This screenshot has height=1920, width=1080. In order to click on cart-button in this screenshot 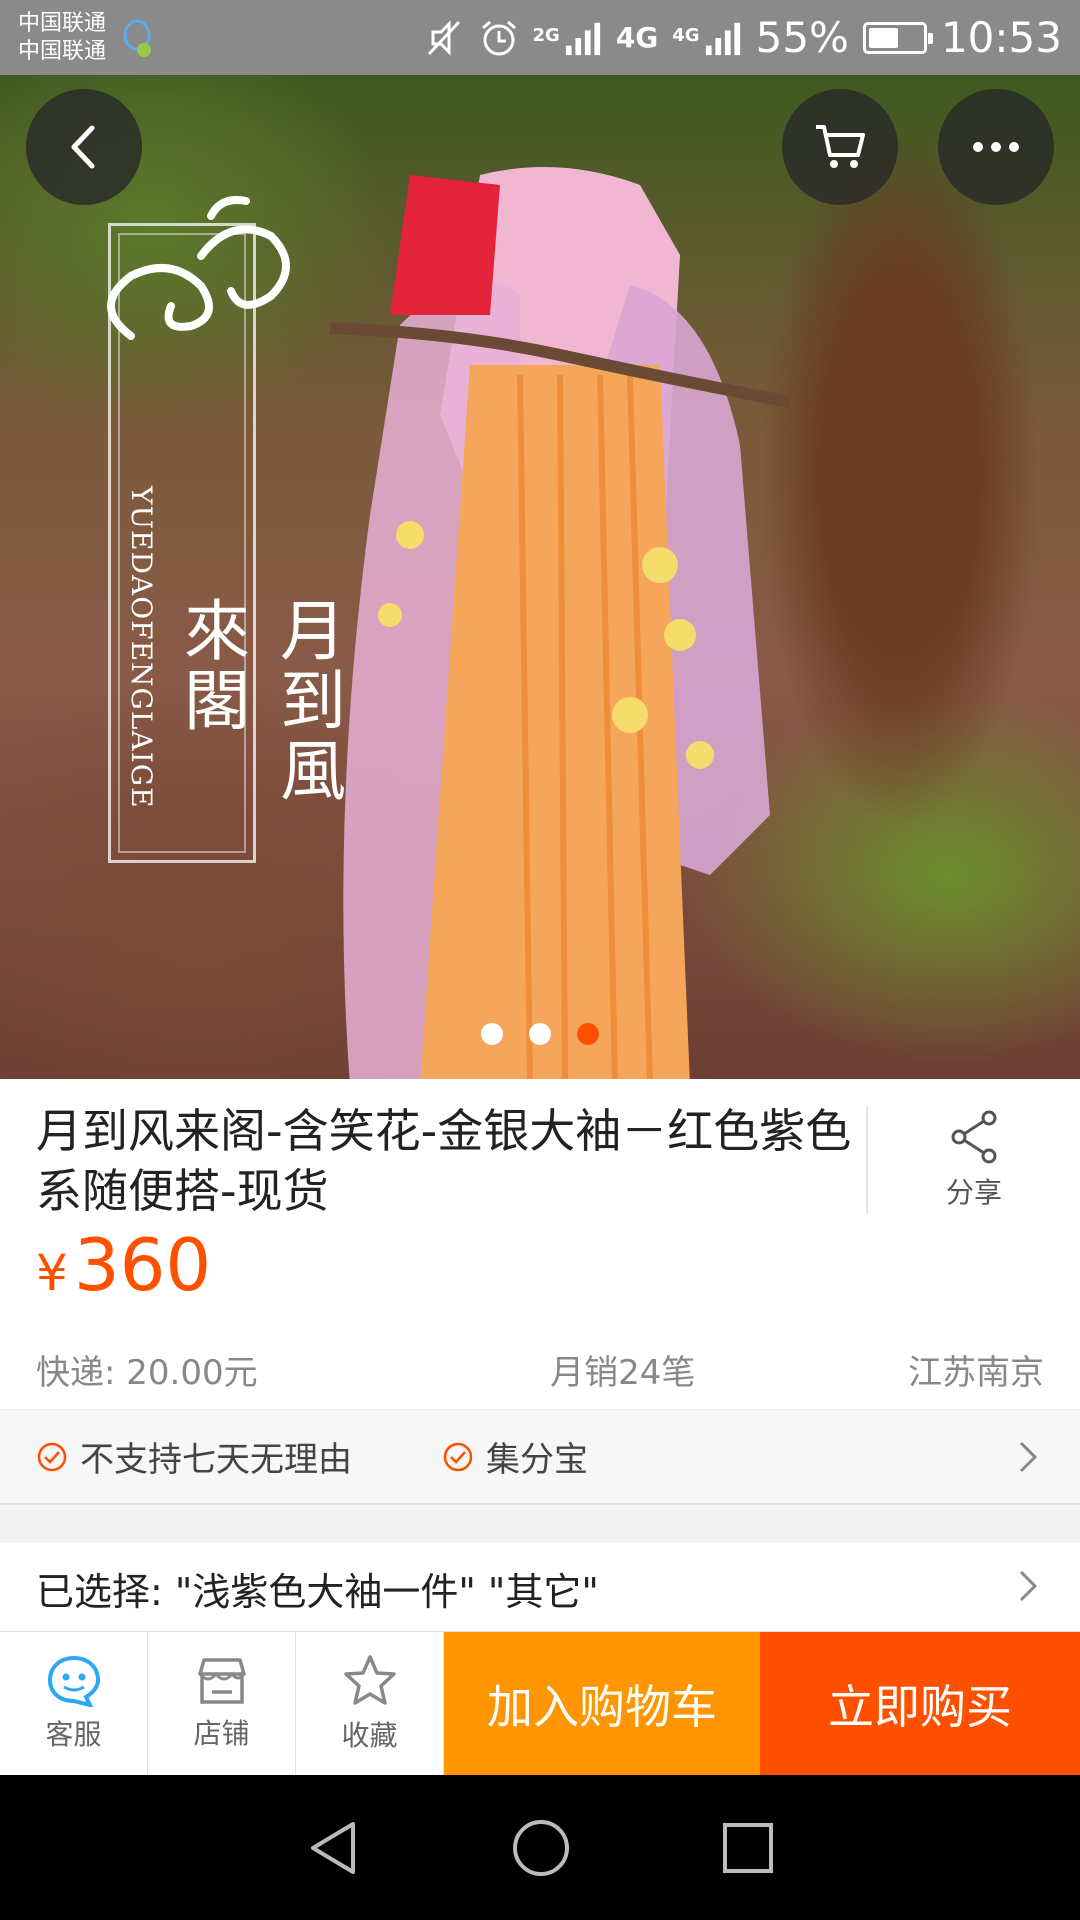, I will do `click(840, 147)`.